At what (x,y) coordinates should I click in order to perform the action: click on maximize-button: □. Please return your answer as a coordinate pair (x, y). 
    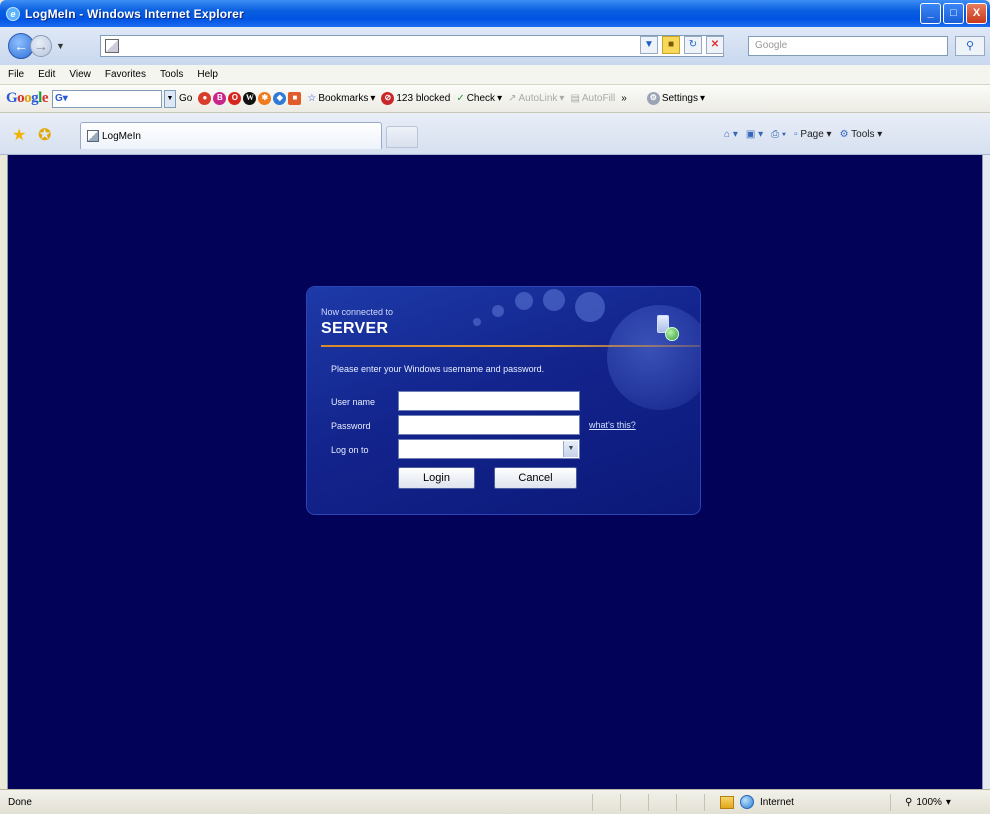
    Looking at the image, I should click on (953, 13).